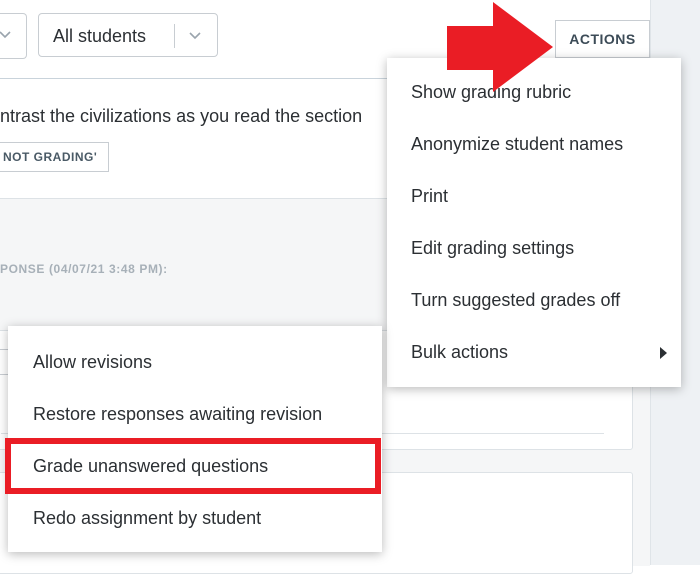  Describe the element at coordinates (459, 352) in the screenshot. I see `menu-item-bulk-actions: Bulk actions` at that location.